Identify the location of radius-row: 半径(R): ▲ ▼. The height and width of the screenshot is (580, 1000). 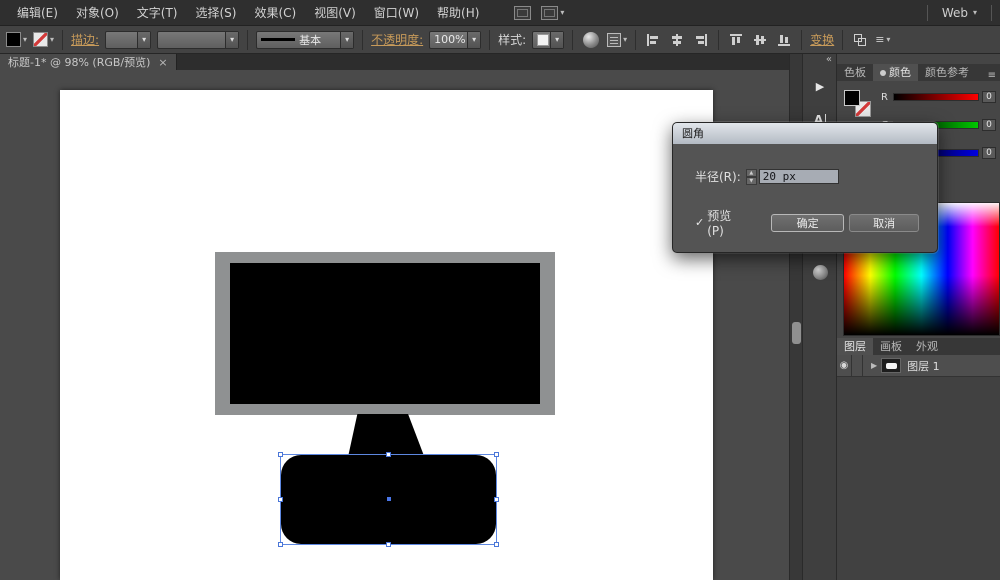
(767, 176).